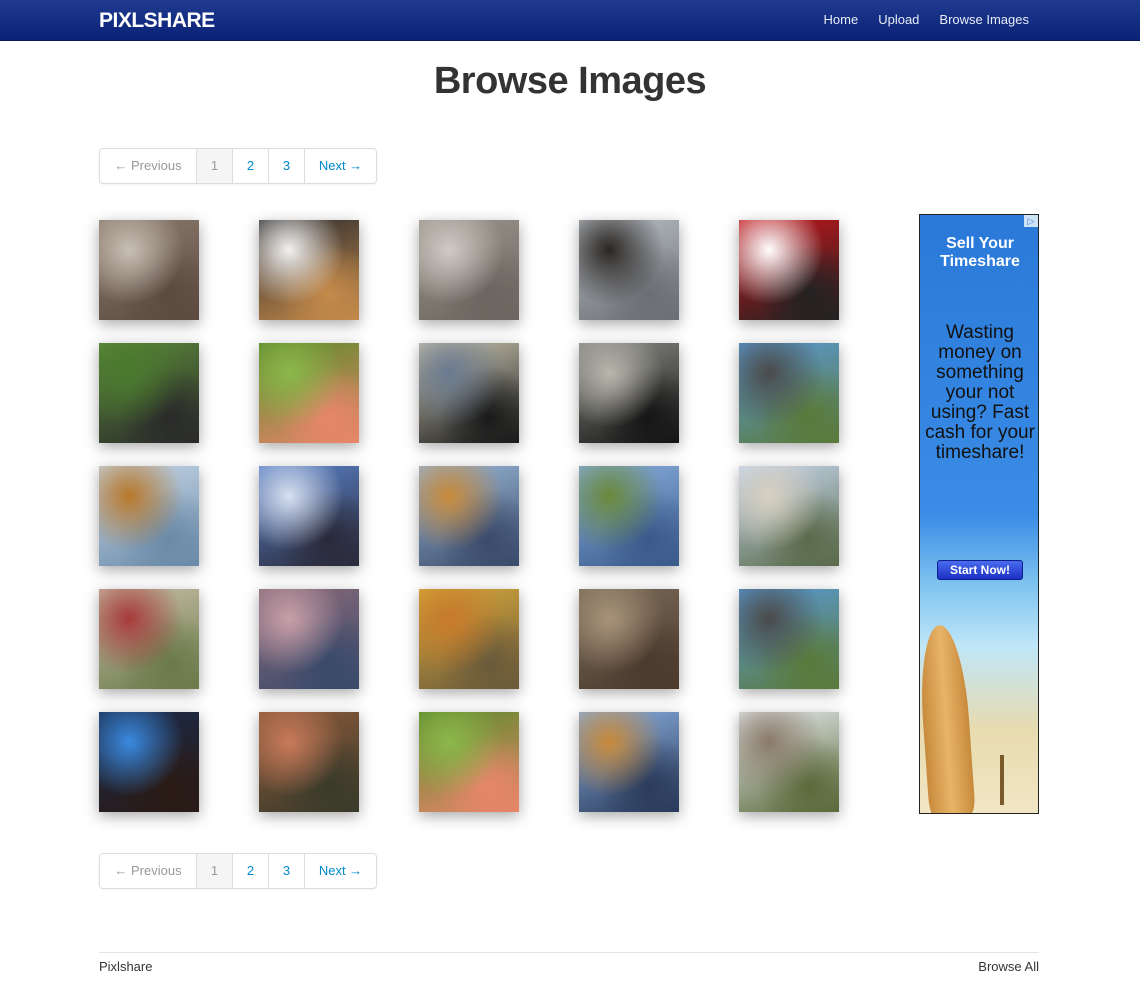  Describe the element at coordinates (1008, 966) in the screenshot. I see `footer-browse-all-link: Browse All` at that location.